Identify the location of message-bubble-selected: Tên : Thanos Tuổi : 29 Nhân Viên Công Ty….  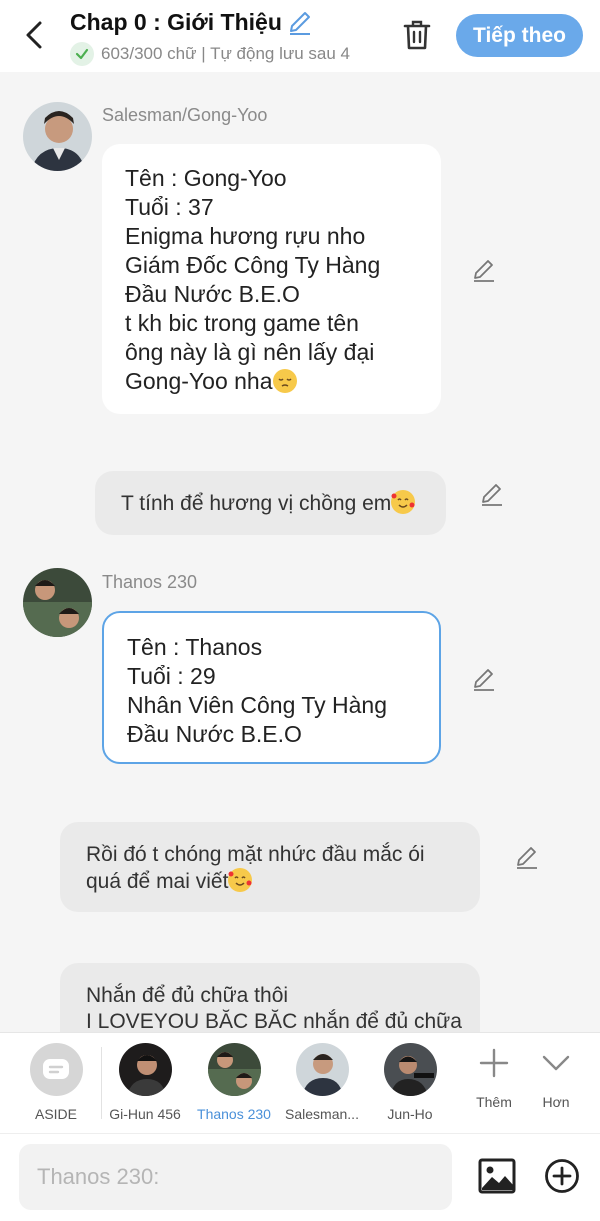
(271, 687).